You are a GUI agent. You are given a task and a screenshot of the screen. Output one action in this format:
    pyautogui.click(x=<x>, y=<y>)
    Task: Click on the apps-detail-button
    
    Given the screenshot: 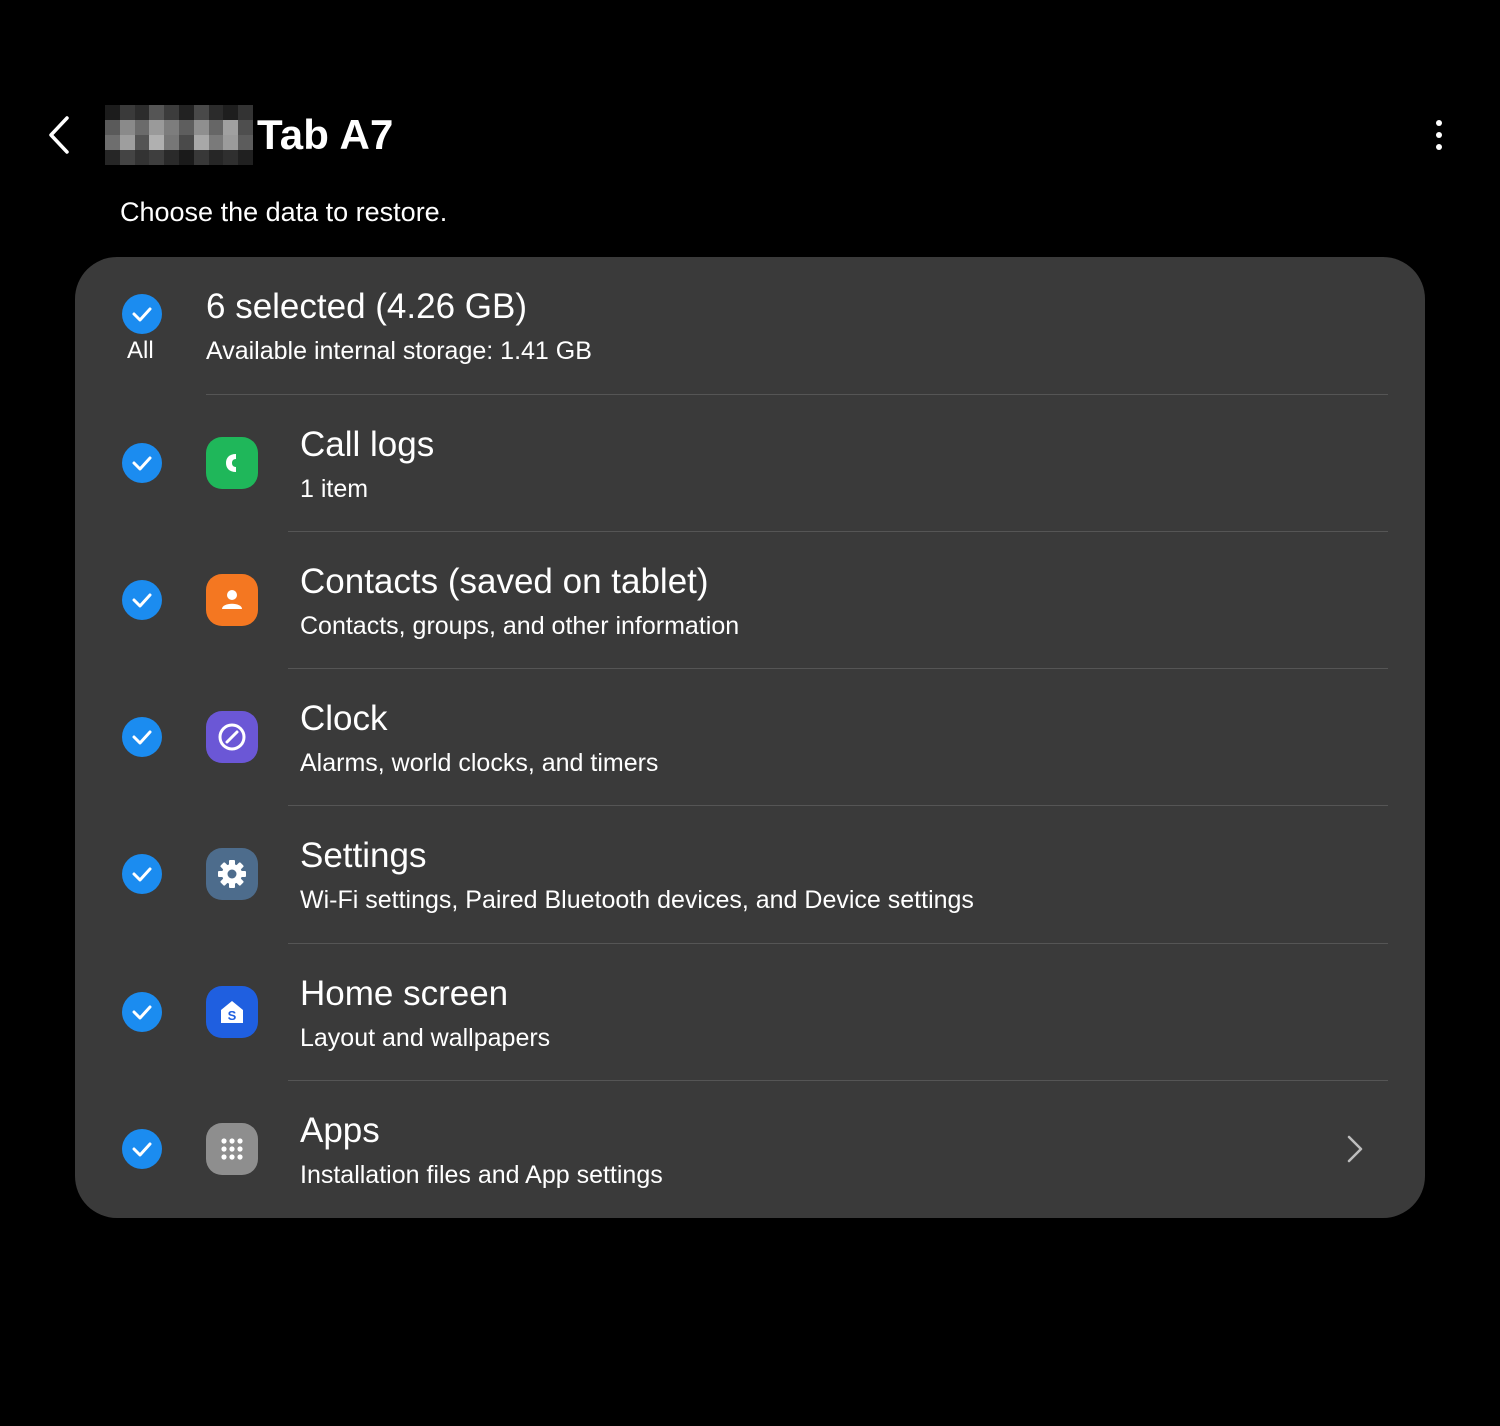 What is the action you would take?
    pyautogui.click(x=1355, y=1149)
    